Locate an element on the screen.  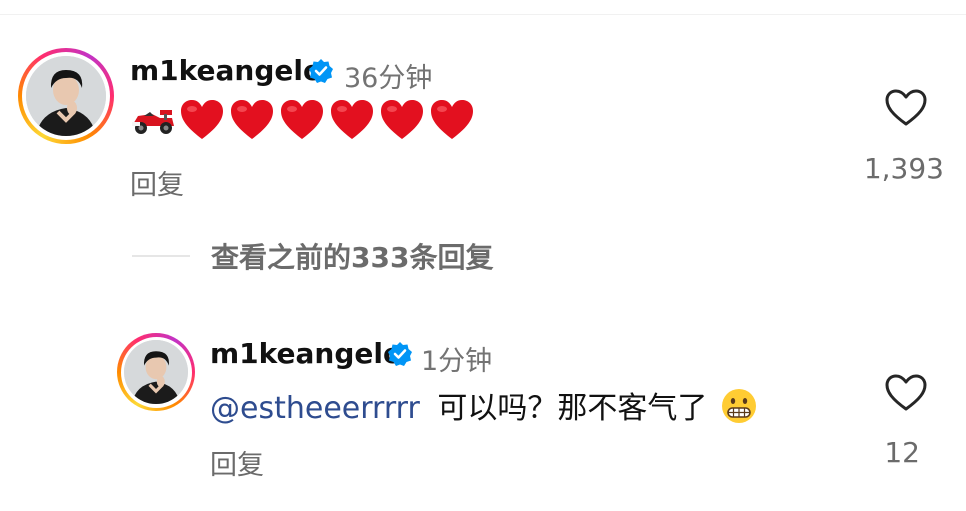
grimacing-face-icon is located at coordinates (738, 406).